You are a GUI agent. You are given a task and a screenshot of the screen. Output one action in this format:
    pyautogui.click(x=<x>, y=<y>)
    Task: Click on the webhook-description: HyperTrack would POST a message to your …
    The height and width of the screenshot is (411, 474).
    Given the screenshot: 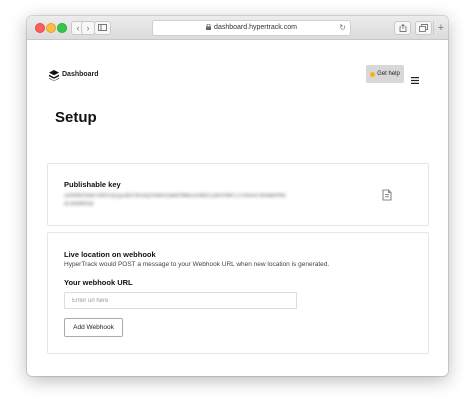 What is the action you would take?
    pyautogui.click(x=197, y=264)
    